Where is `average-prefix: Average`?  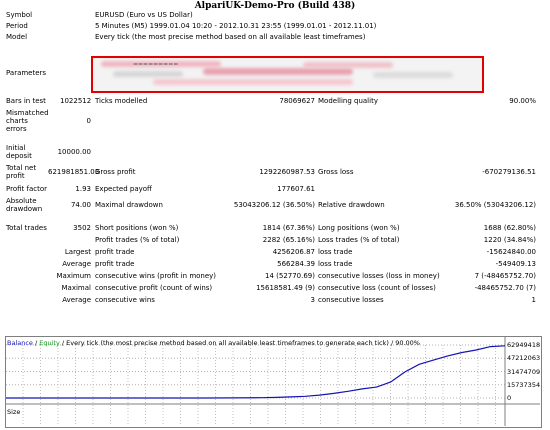 average-prefix: Average is located at coordinates (76, 264).